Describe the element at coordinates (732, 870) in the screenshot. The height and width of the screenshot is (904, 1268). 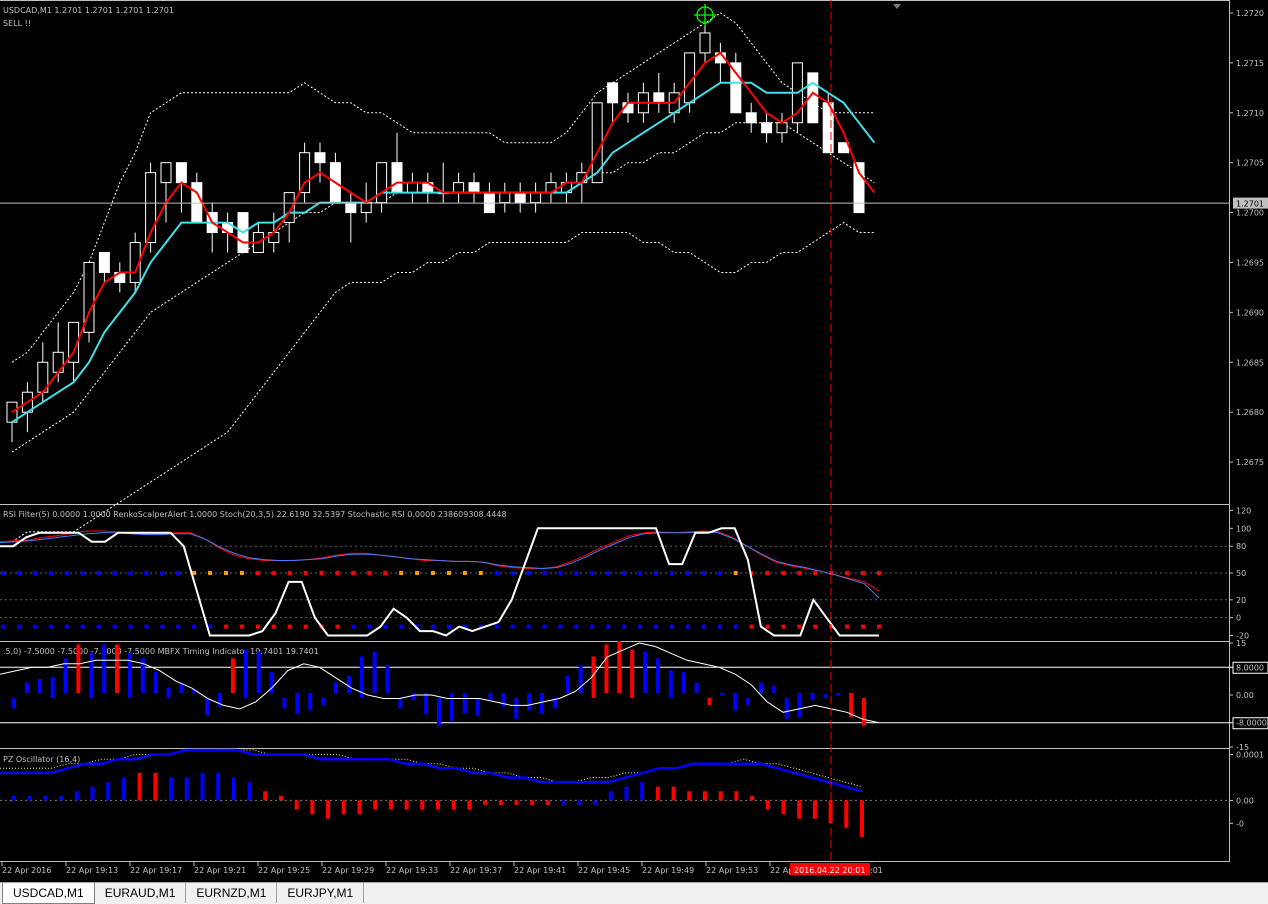
I see `time-tick-label: 22 Apr 19:53` at that location.